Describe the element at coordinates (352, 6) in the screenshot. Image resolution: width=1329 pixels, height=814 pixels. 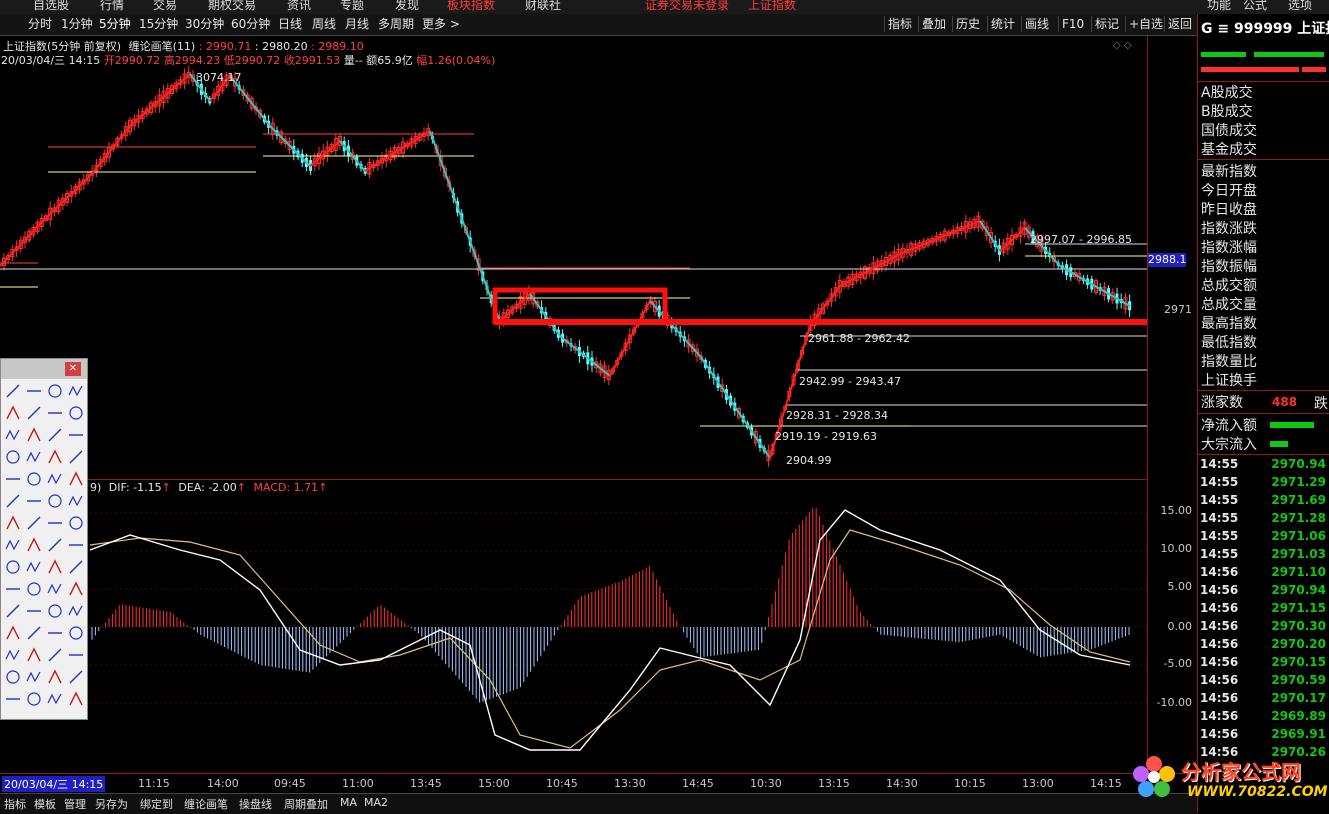
I see `menu-item: 专题` at that location.